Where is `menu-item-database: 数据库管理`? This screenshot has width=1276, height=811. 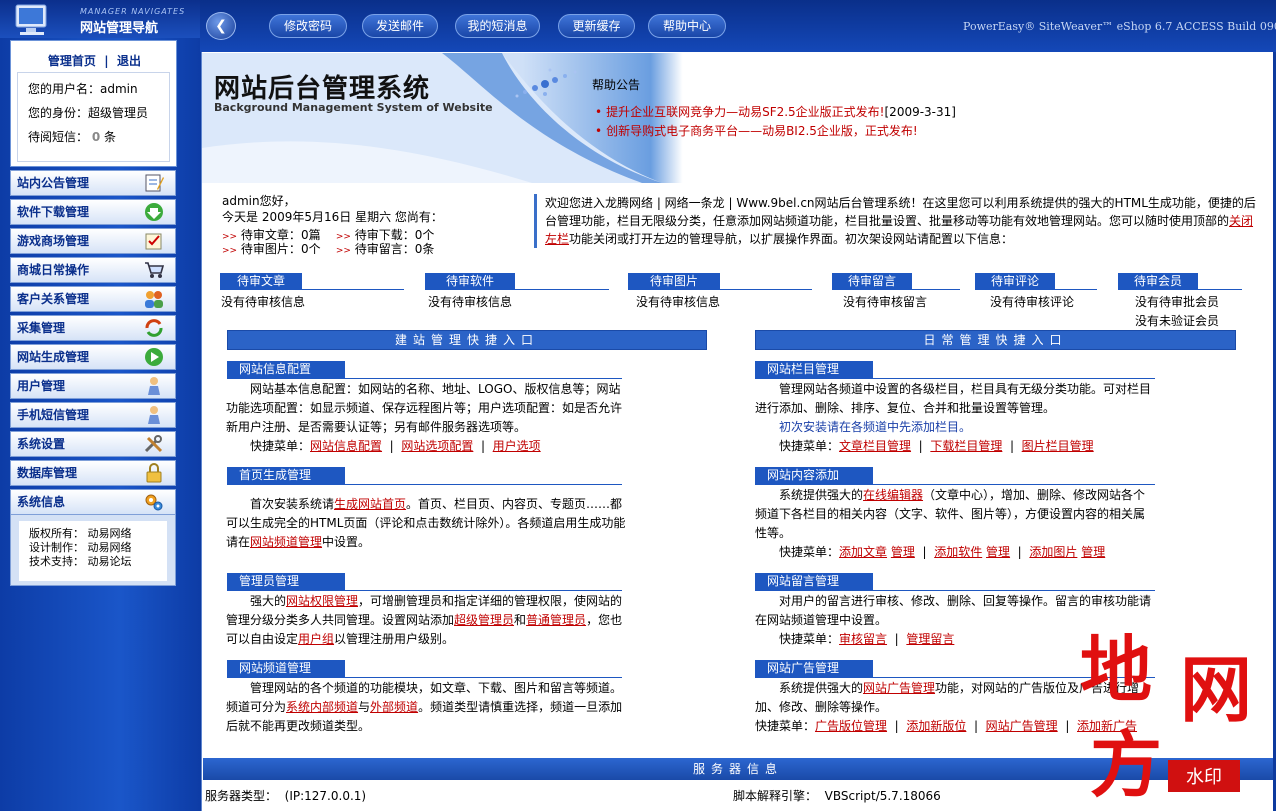
menu-item-database: 数据库管理 is located at coordinates (93, 473).